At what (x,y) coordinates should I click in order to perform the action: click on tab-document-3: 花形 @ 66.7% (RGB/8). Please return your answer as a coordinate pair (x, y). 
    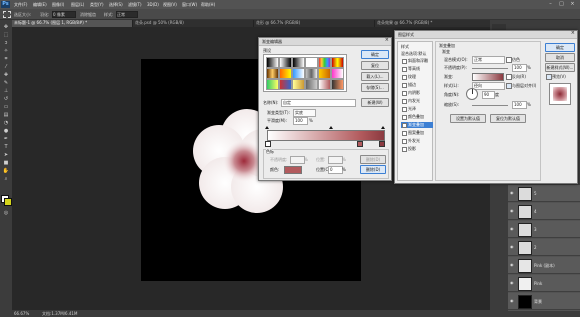
    Looking at the image, I should click on (314, 23).